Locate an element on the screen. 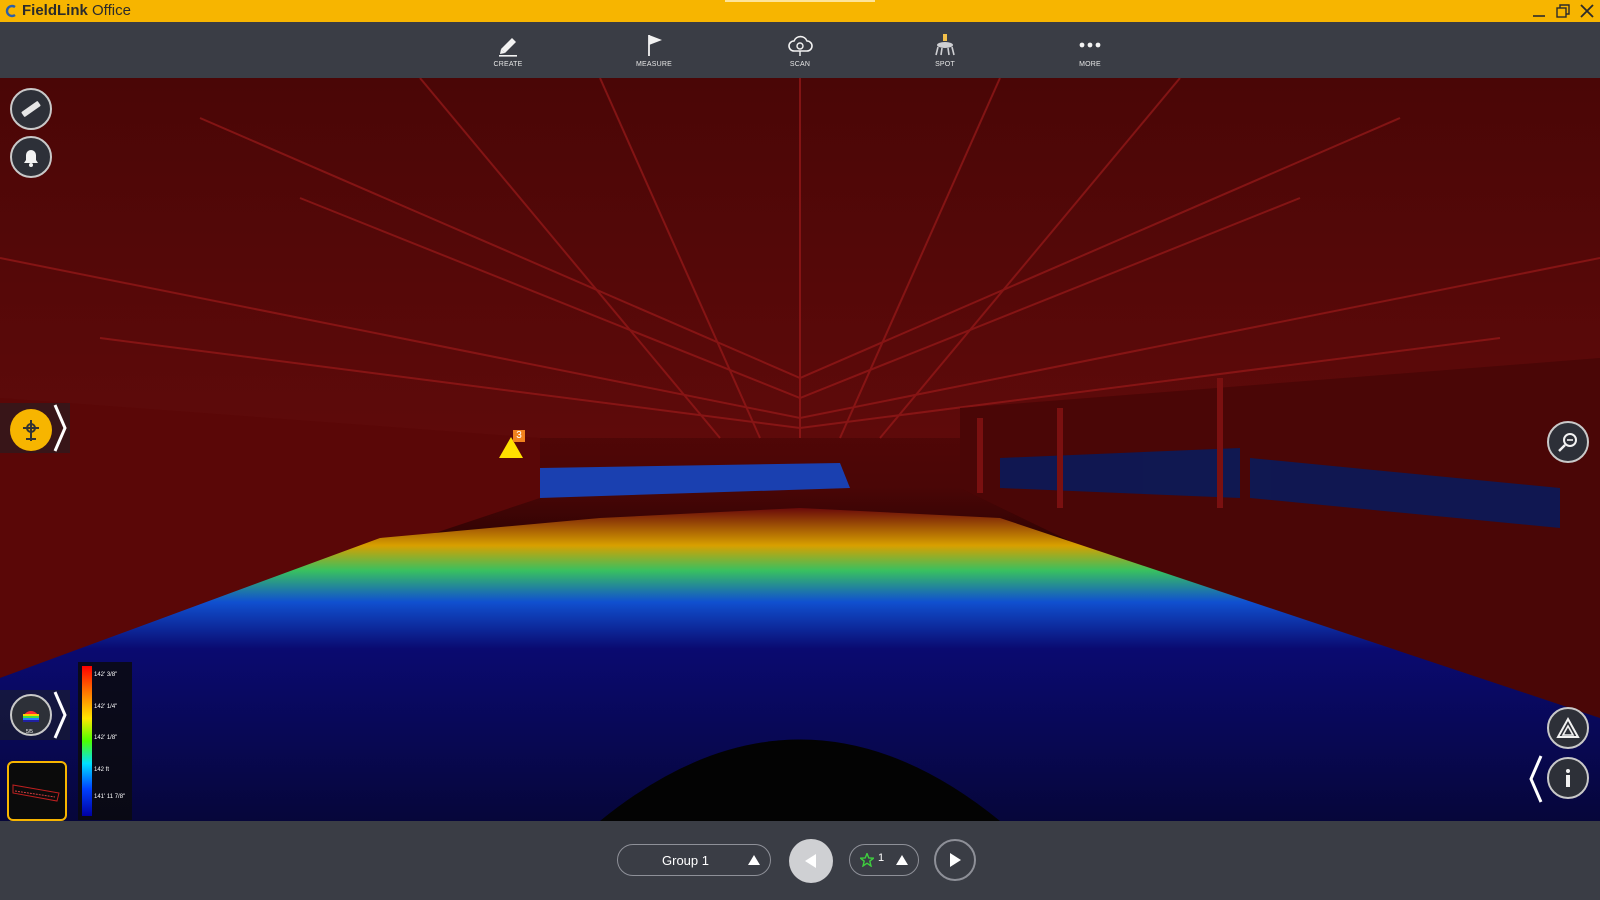 The height and width of the screenshot is (900, 1600). color-scale-icon is located at coordinates (31, 716).